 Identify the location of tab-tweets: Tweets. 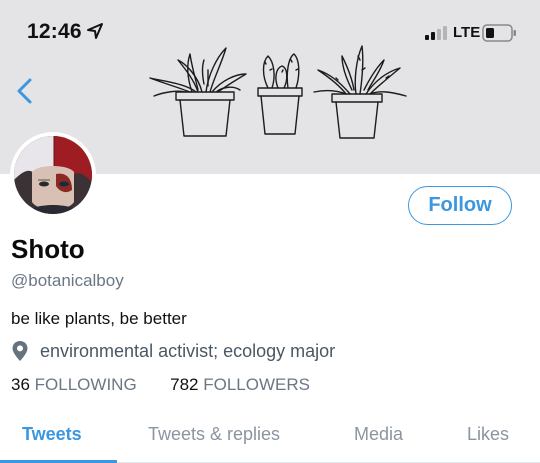
(52, 434).